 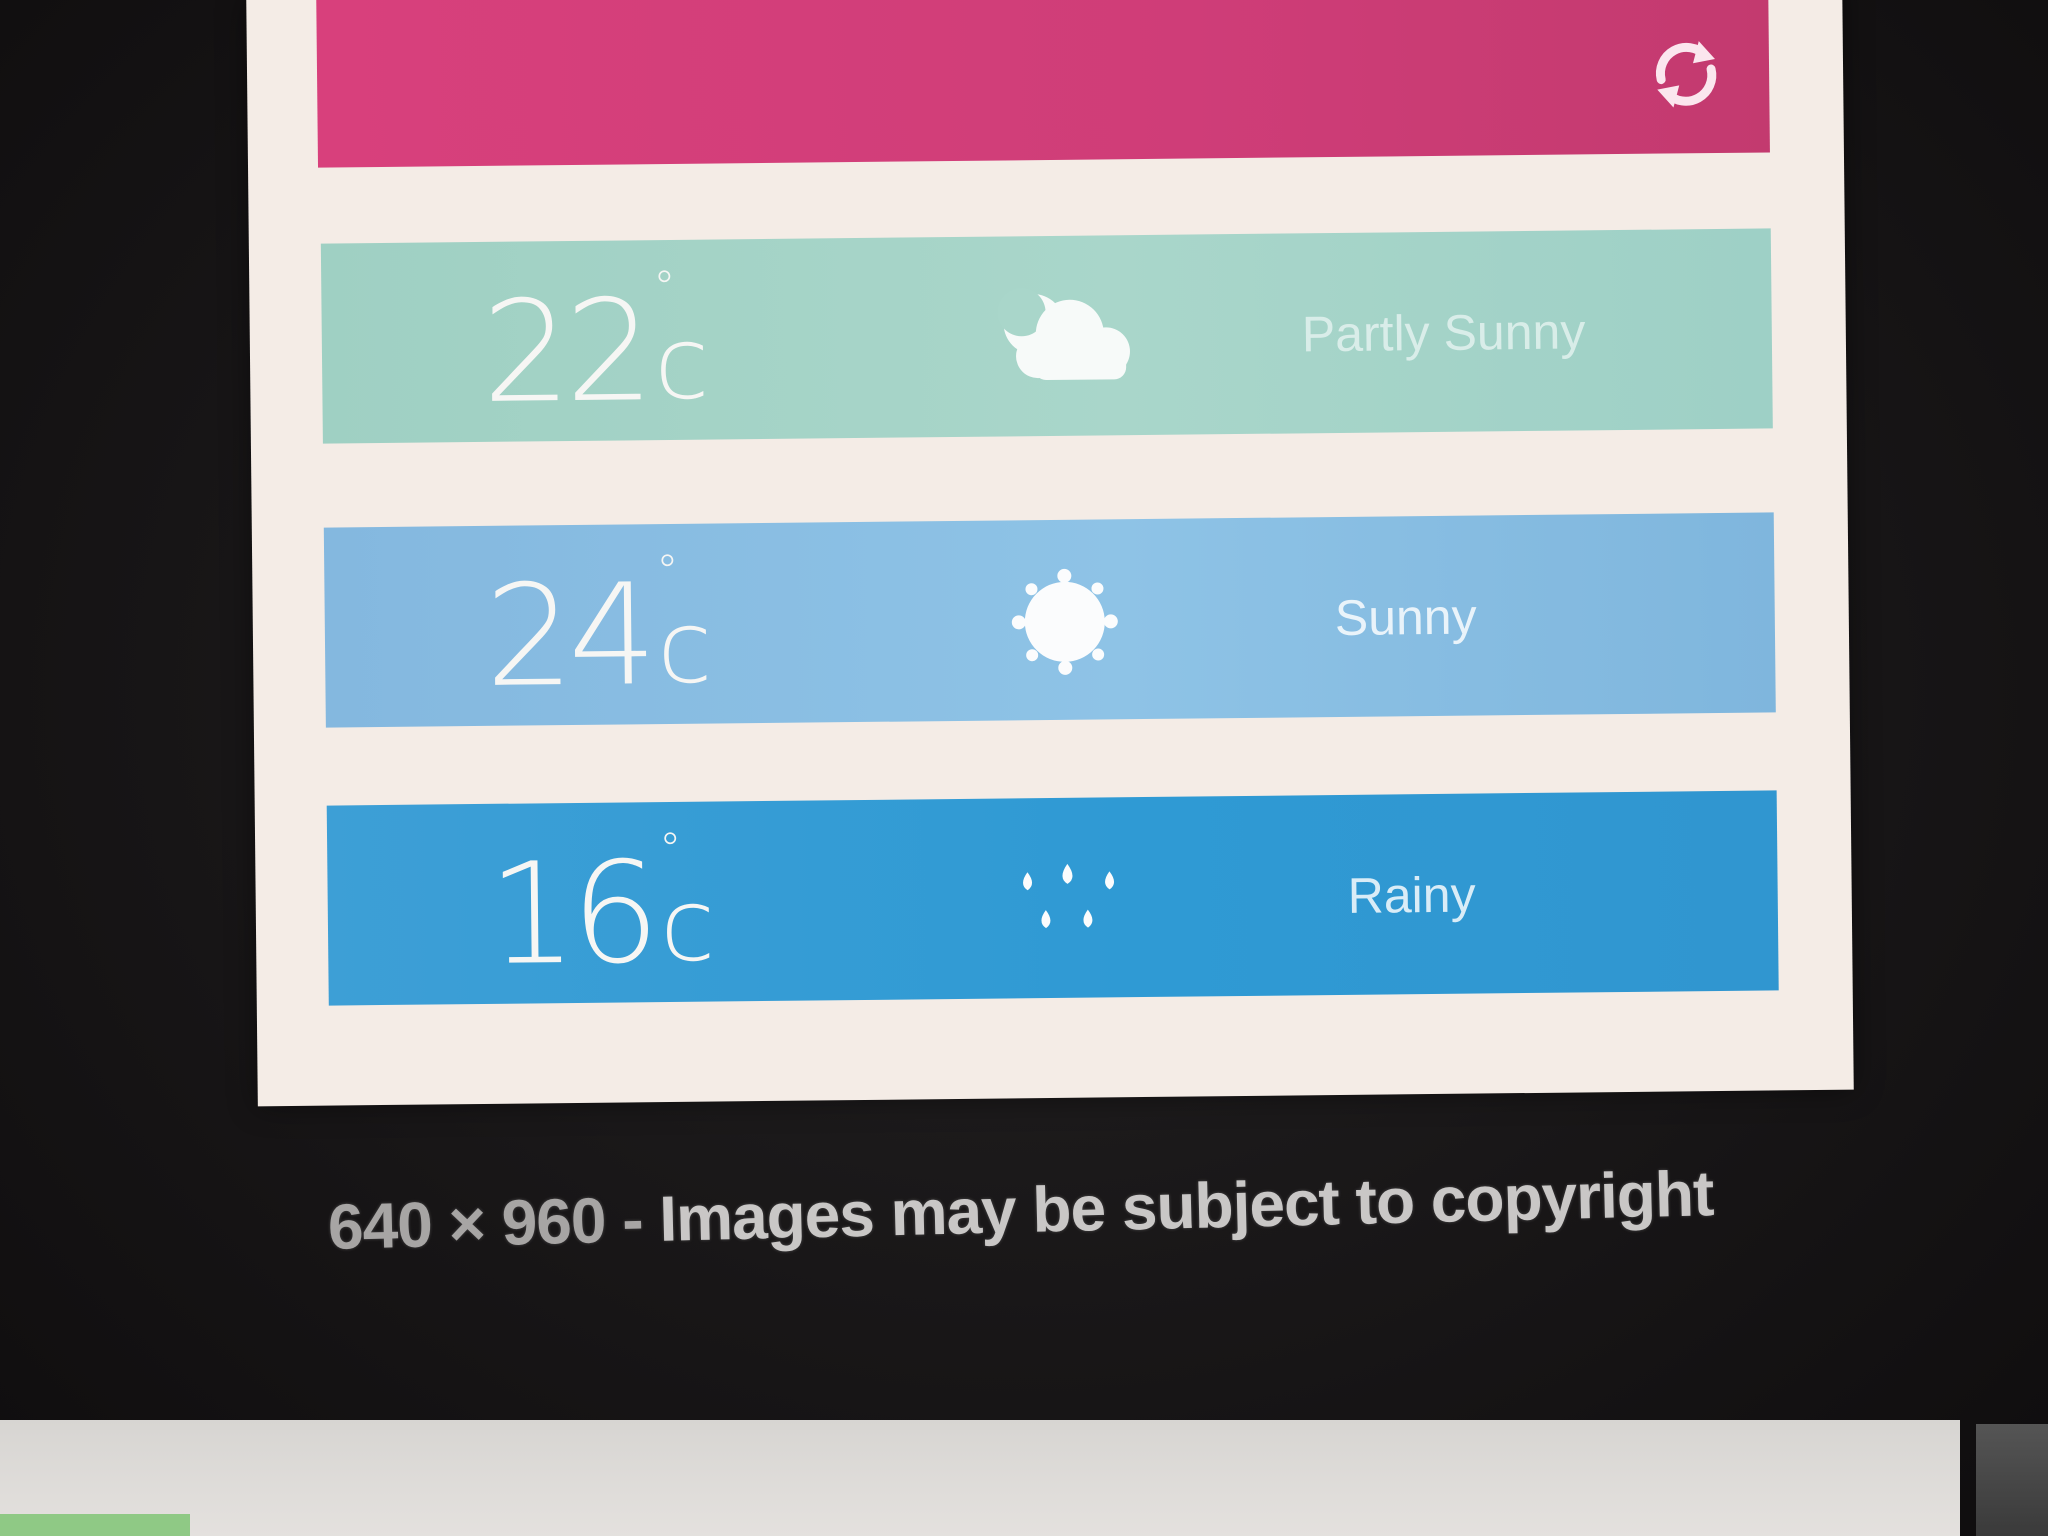 I want to click on sun-icon, so click(x=1064, y=621).